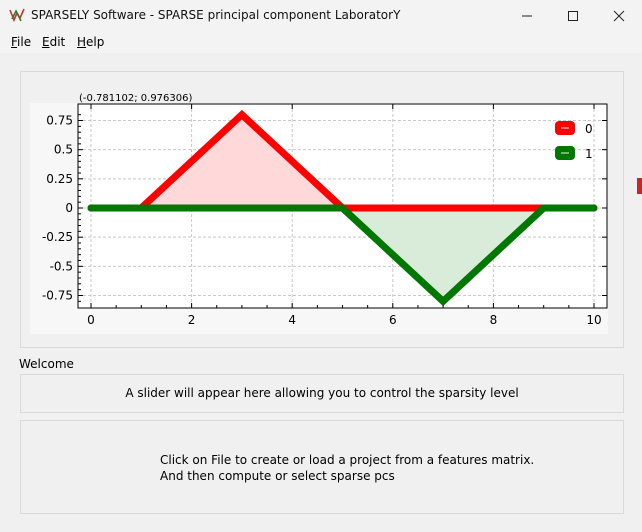 This screenshot has height=532, width=642. What do you see at coordinates (46, 364) in the screenshot?
I see `welcome-label: Welcome` at bounding box center [46, 364].